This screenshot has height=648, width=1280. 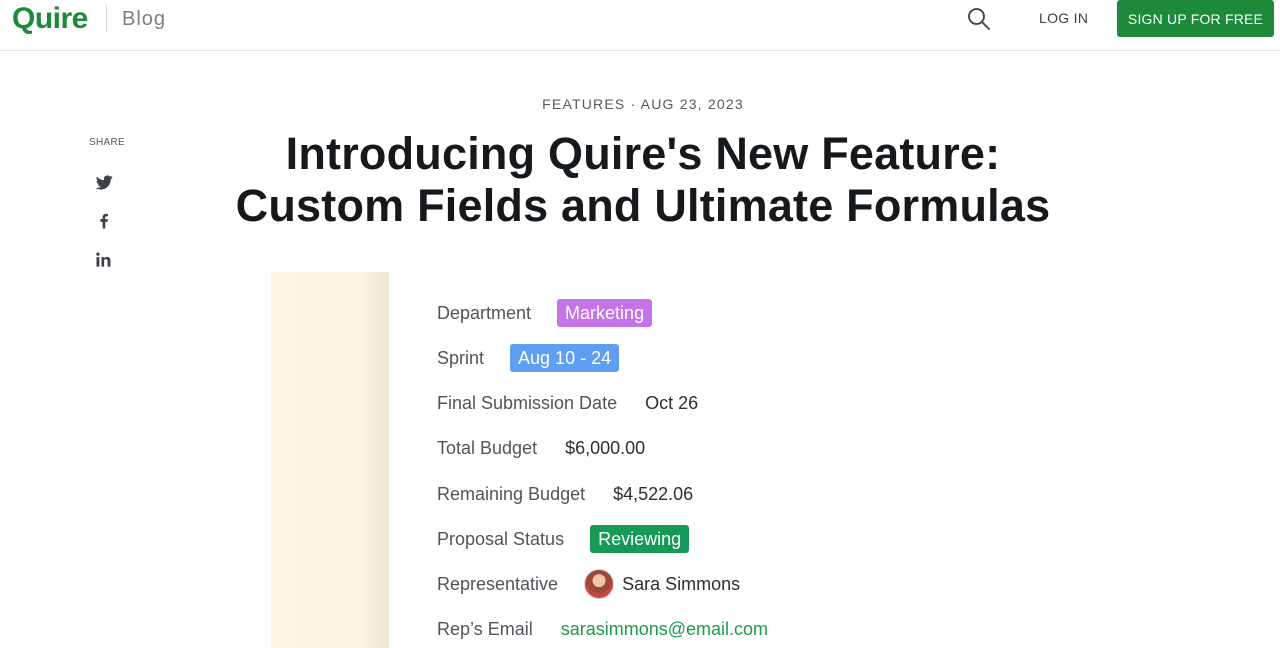 I want to click on field-row-representative: Representative Sara Simmons, so click(x=588, y=584).